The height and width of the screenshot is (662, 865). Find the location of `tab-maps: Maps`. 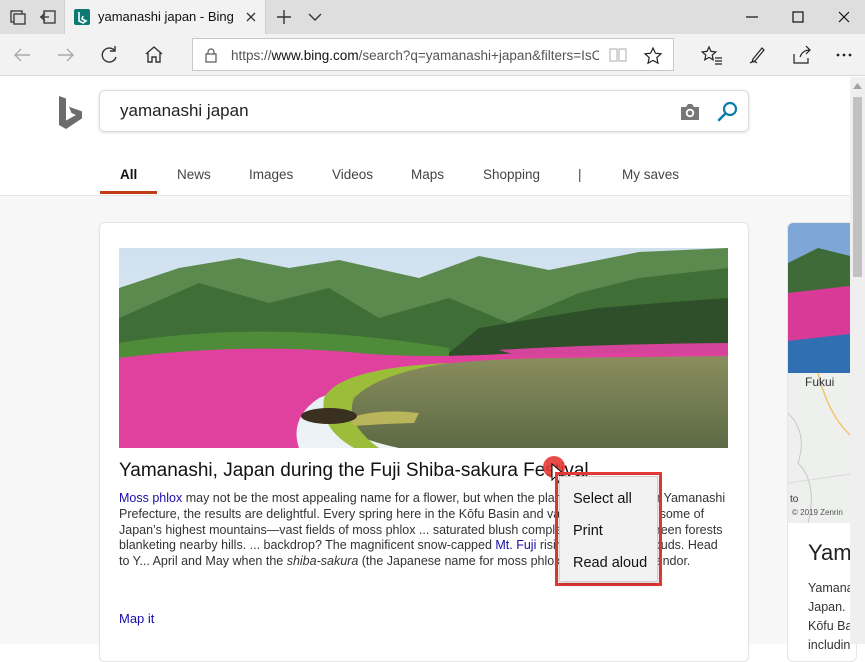

tab-maps: Maps is located at coordinates (427, 174).